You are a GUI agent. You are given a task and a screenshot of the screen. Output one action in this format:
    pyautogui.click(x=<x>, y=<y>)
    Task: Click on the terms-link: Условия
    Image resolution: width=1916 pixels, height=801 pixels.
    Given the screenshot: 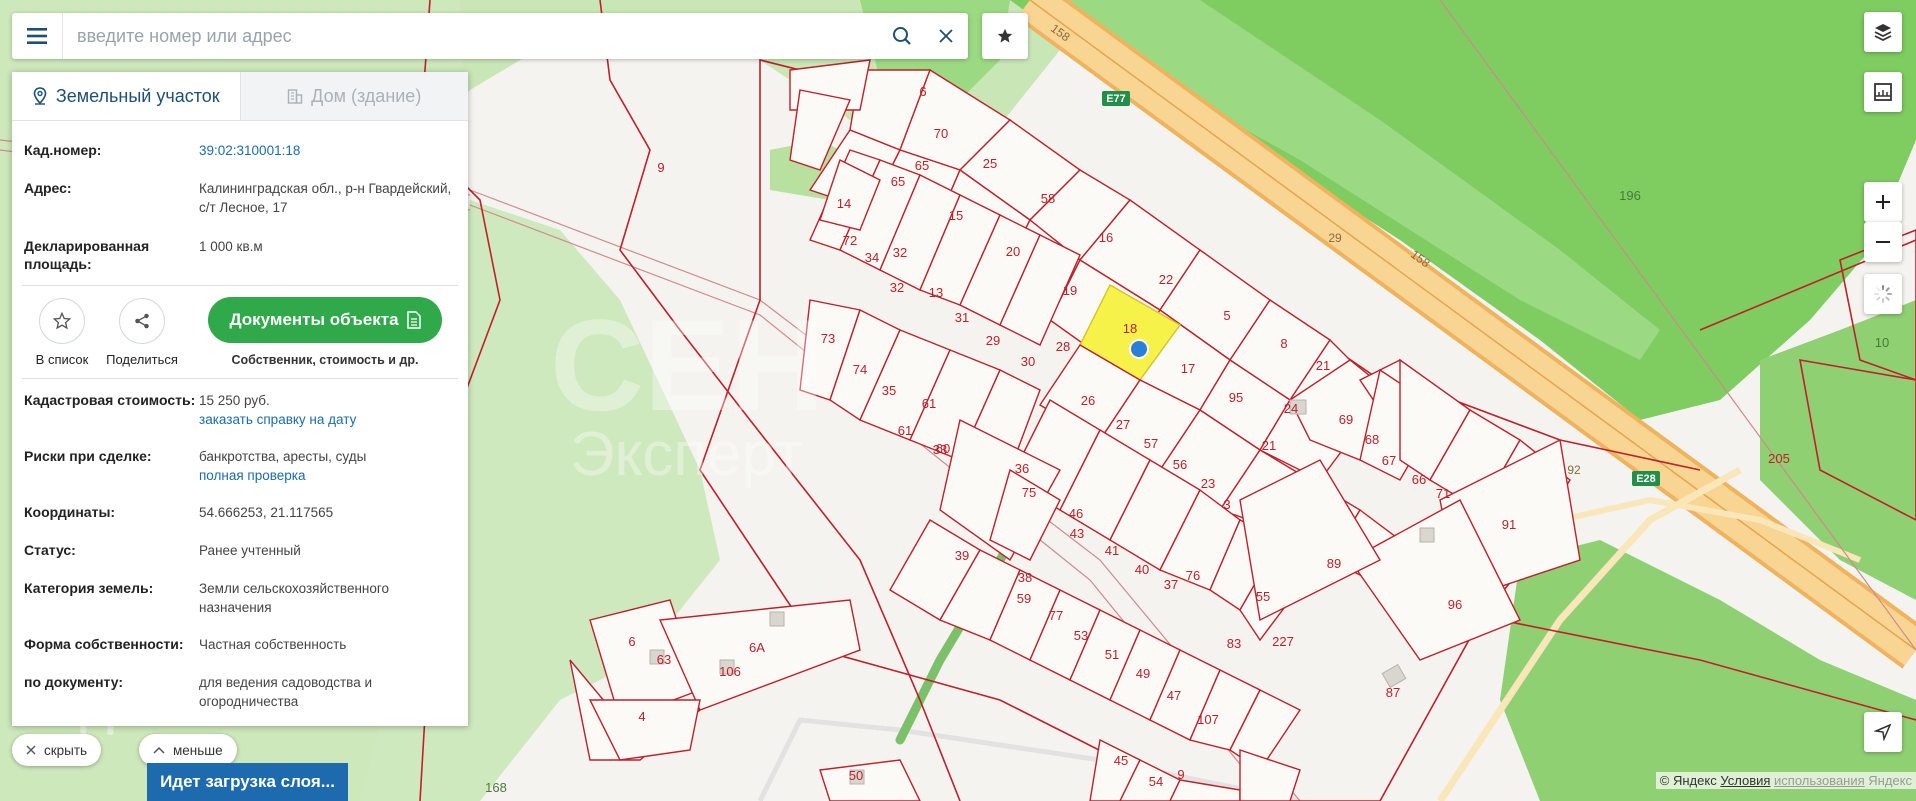 What is the action you would take?
    pyautogui.click(x=1745, y=780)
    